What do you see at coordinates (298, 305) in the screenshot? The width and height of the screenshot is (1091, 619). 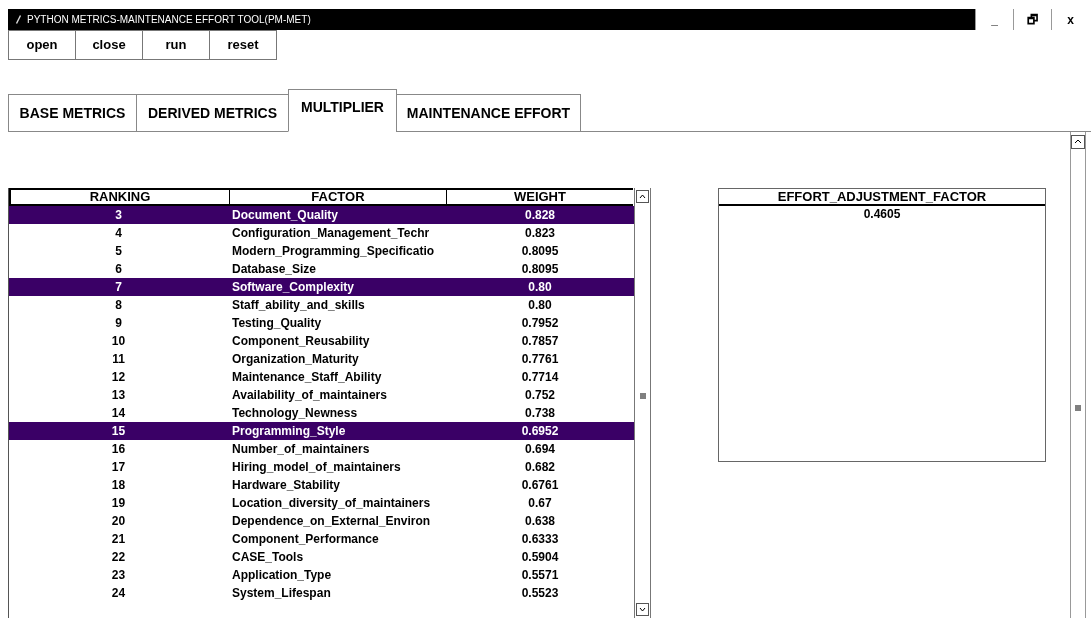 I see `table-cell-text: Staff_ability_and_skills` at bounding box center [298, 305].